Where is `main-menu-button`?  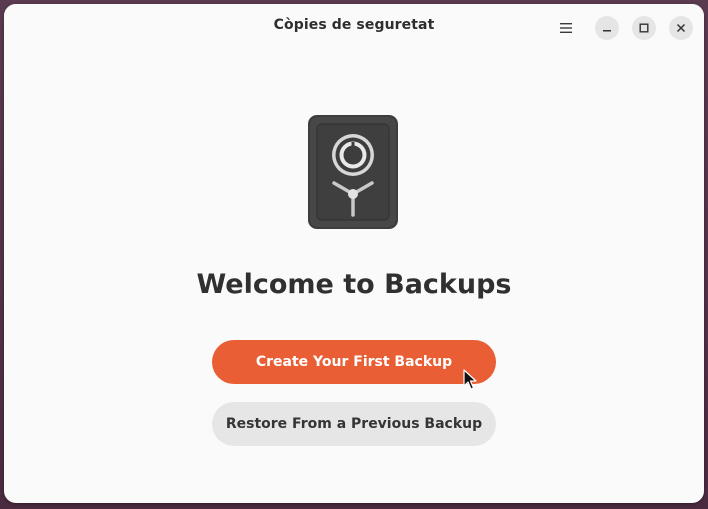 main-menu-button is located at coordinates (566, 28).